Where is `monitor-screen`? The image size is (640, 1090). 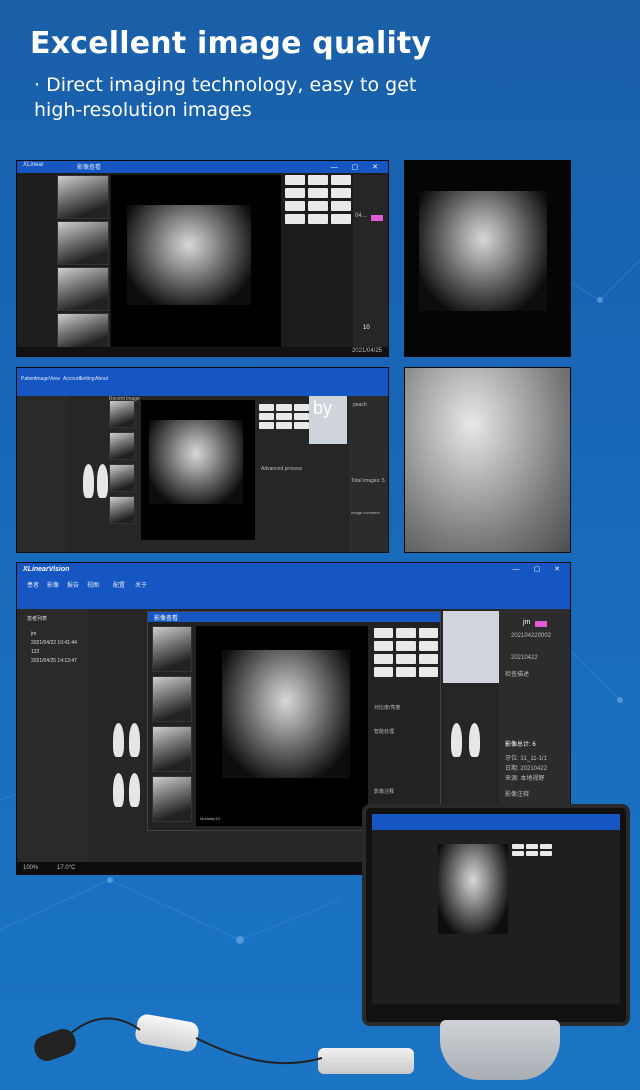 monitor-screen is located at coordinates (496, 909).